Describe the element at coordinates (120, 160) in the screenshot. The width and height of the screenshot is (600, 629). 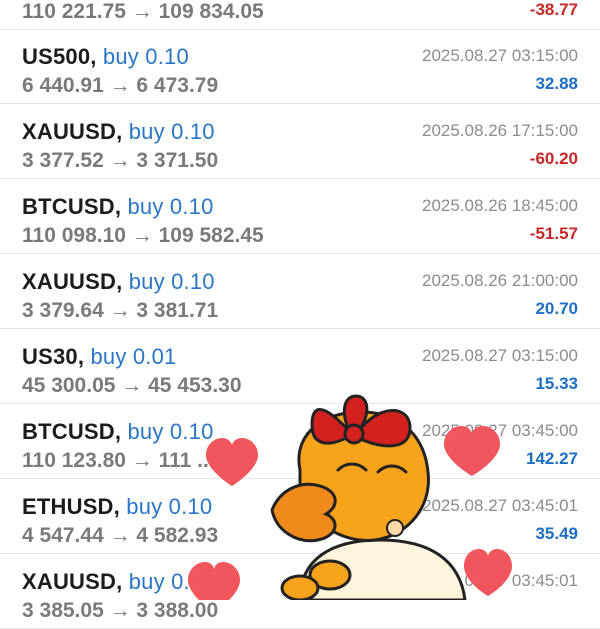
I see `trade-prices: 3 377.52 → 3 371.50` at that location.